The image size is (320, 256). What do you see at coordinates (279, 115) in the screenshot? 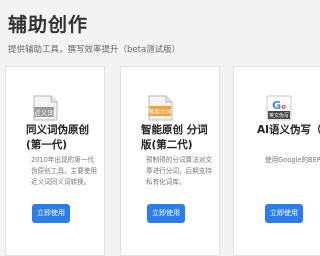
I see `ai-semantic-icon-label: 英文伪写` at bounding box center [279, 115].